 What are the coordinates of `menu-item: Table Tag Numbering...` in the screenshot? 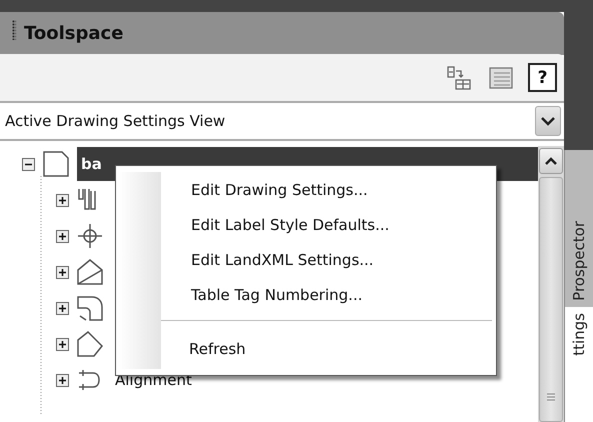 It's located at (328, 294).